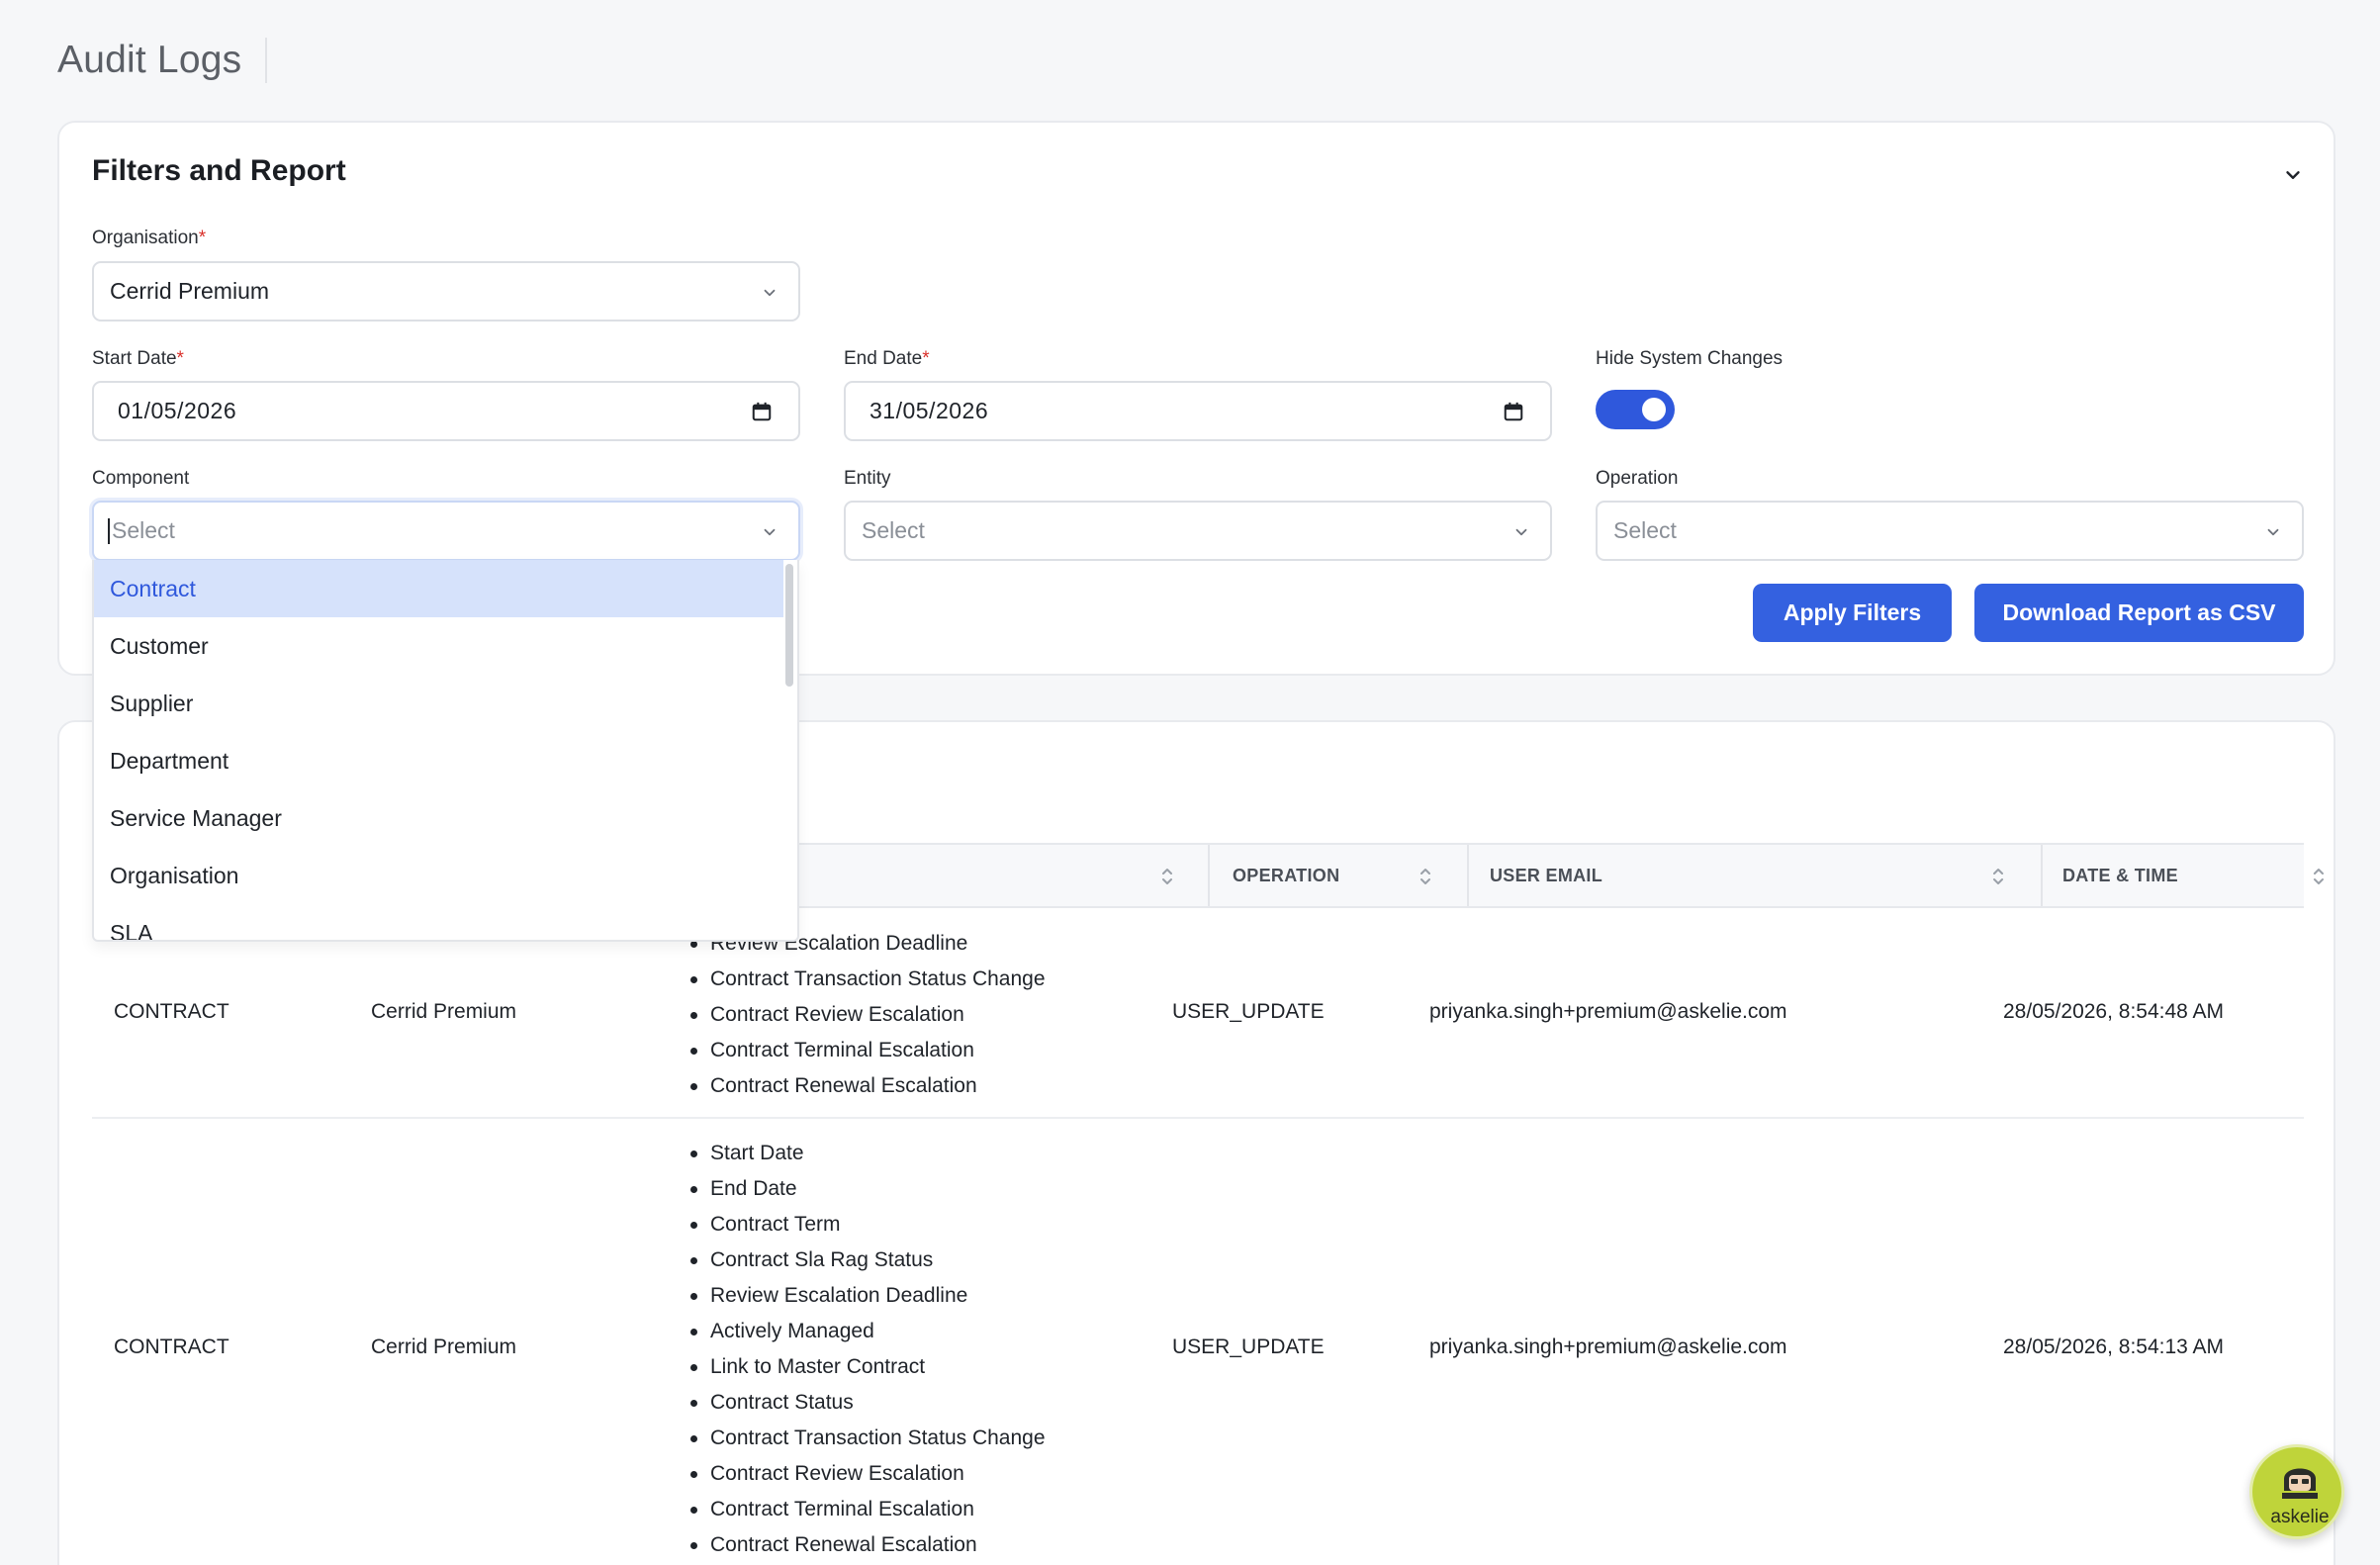 The image size is (2380, 1565). Describe the element at coordinates (266, 60) in the screenshot. I see `header-divider` at that location.